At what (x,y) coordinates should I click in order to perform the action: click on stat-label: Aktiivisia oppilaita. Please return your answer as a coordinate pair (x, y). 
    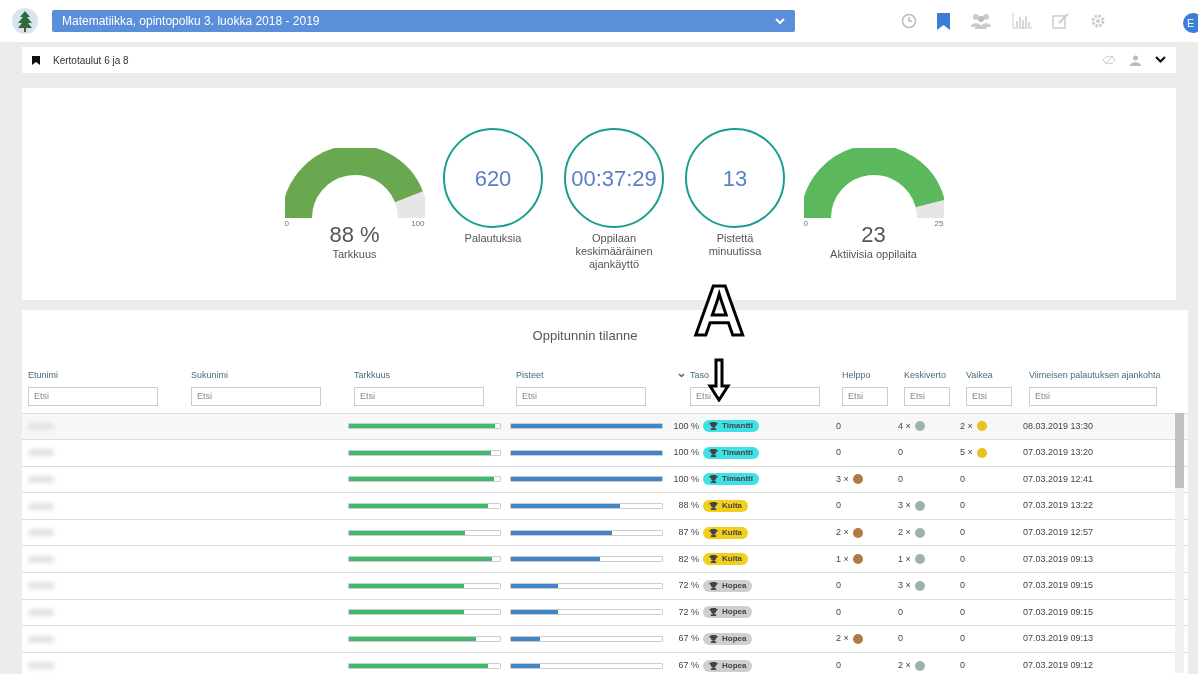
    Looking at the image, I should click on (873, 254).